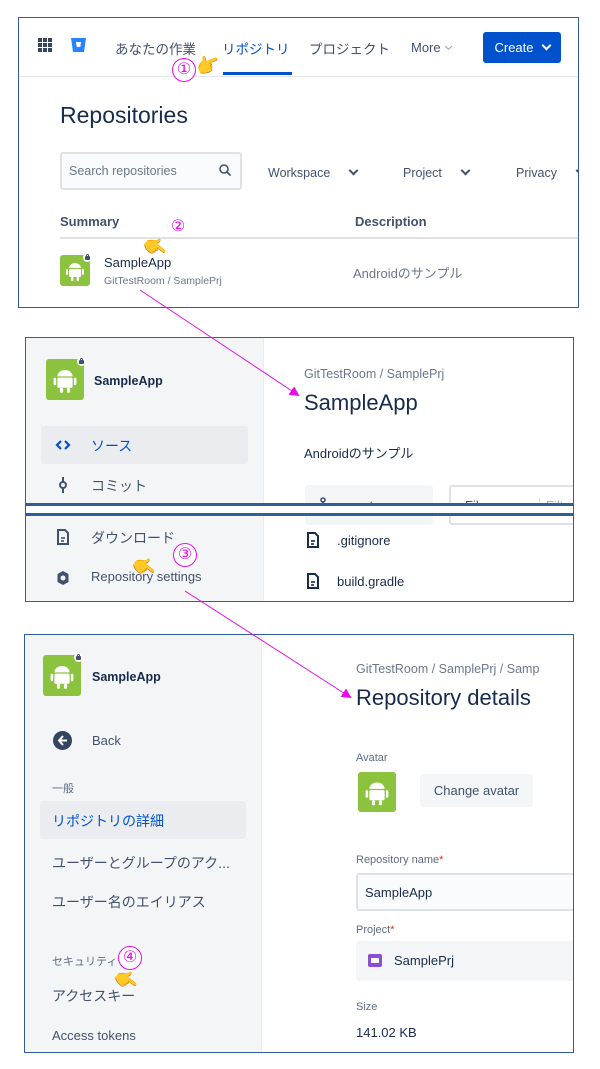 The image size is (600, 1069). What do you see at coordinates (447, 669) in the screenshot?
I see `breadcrumb: GitTestRoom / SamplePrj / Samp` at bounding box center [447, 669].